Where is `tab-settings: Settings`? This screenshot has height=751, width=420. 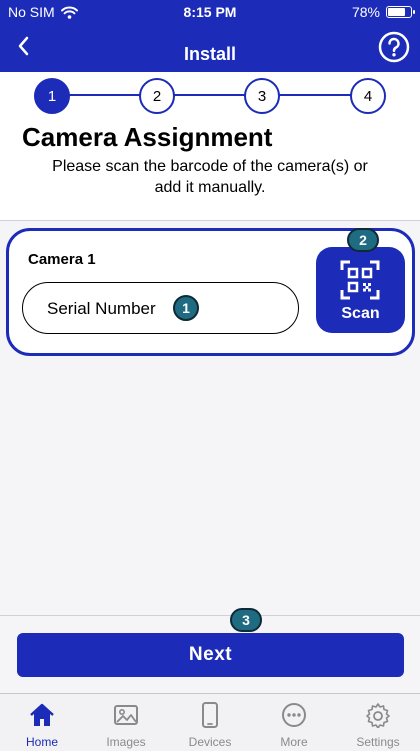
tab-settings: Settings is located at coordinates (378, 722).